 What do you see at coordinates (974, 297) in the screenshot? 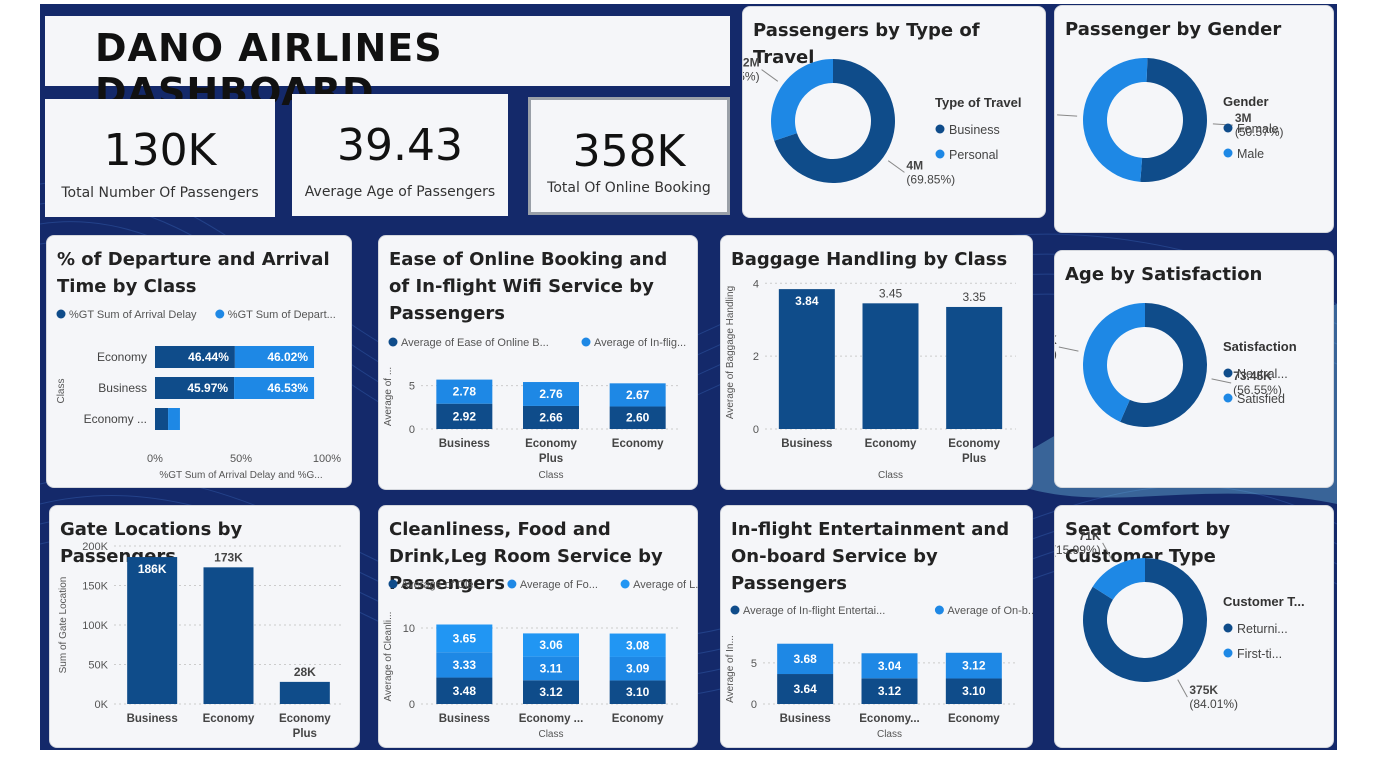
I see `data-label: 3.35` at bounding box center [974, 297].